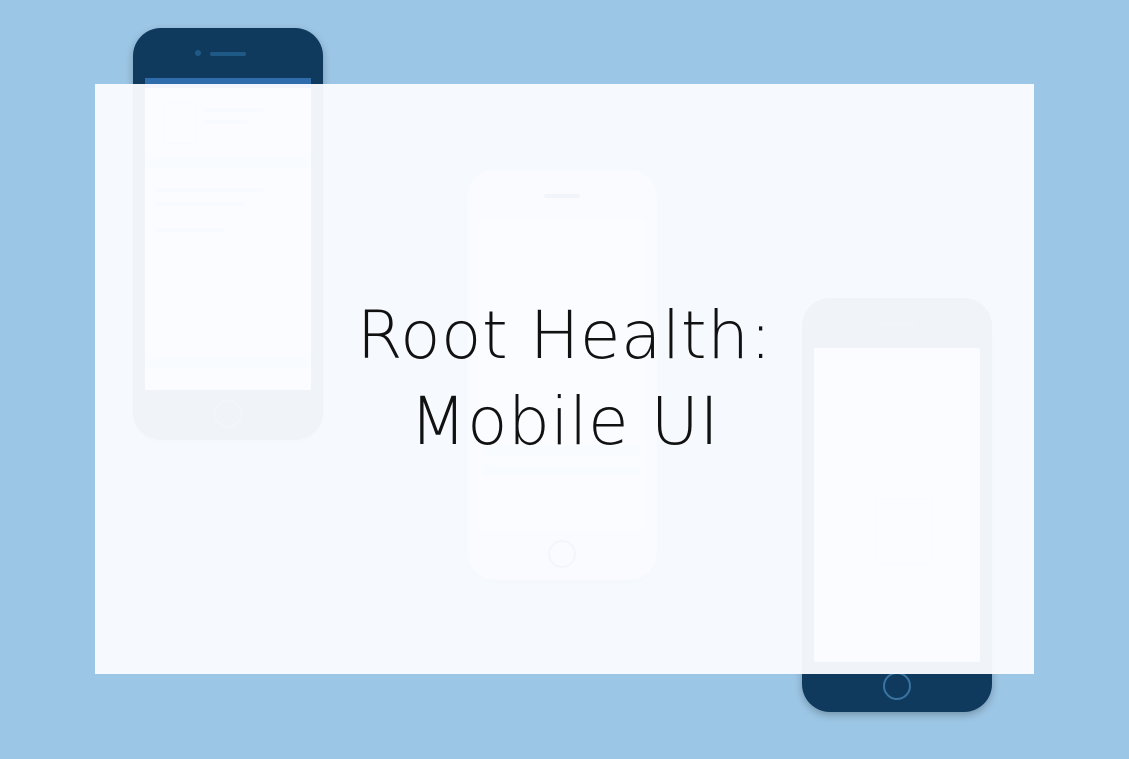 This screenshot has height=759, width=1129. Describe the element at coordinates (564, 421) in the screenshot. I see `title-line-2: Mobile UI` at that location.